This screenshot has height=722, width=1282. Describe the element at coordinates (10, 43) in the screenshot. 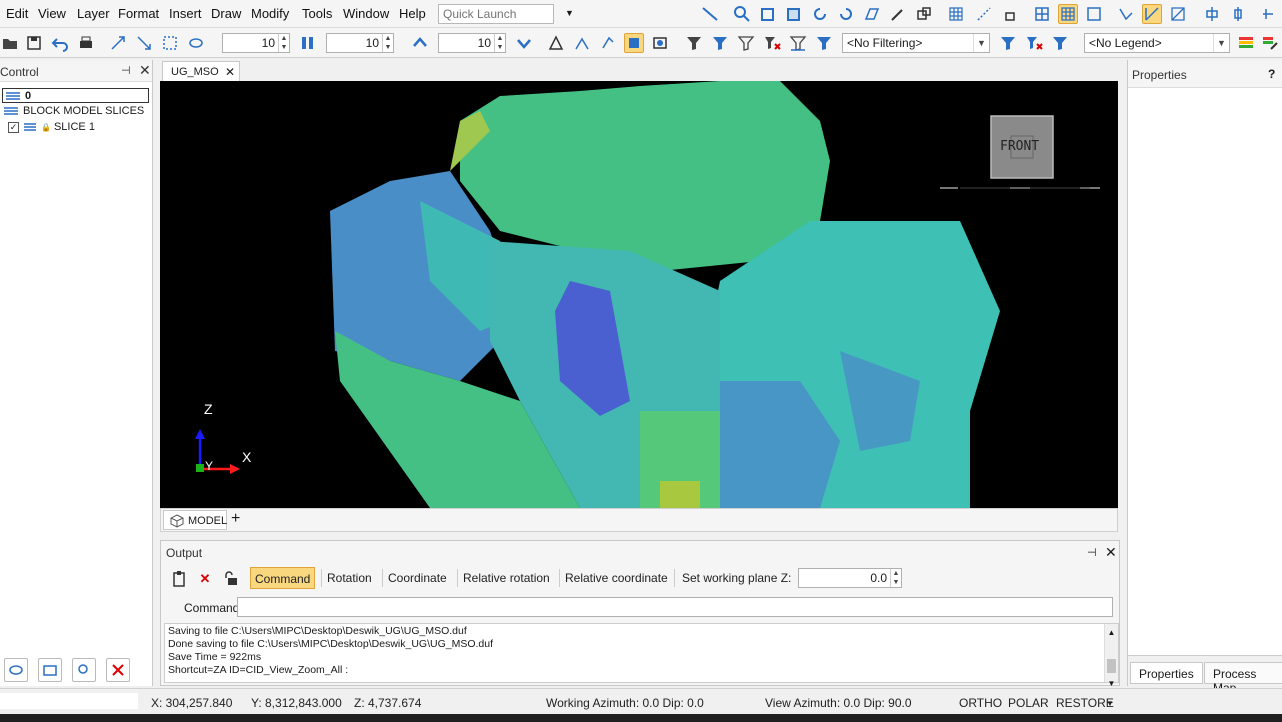

I see `open-icon` at that location.